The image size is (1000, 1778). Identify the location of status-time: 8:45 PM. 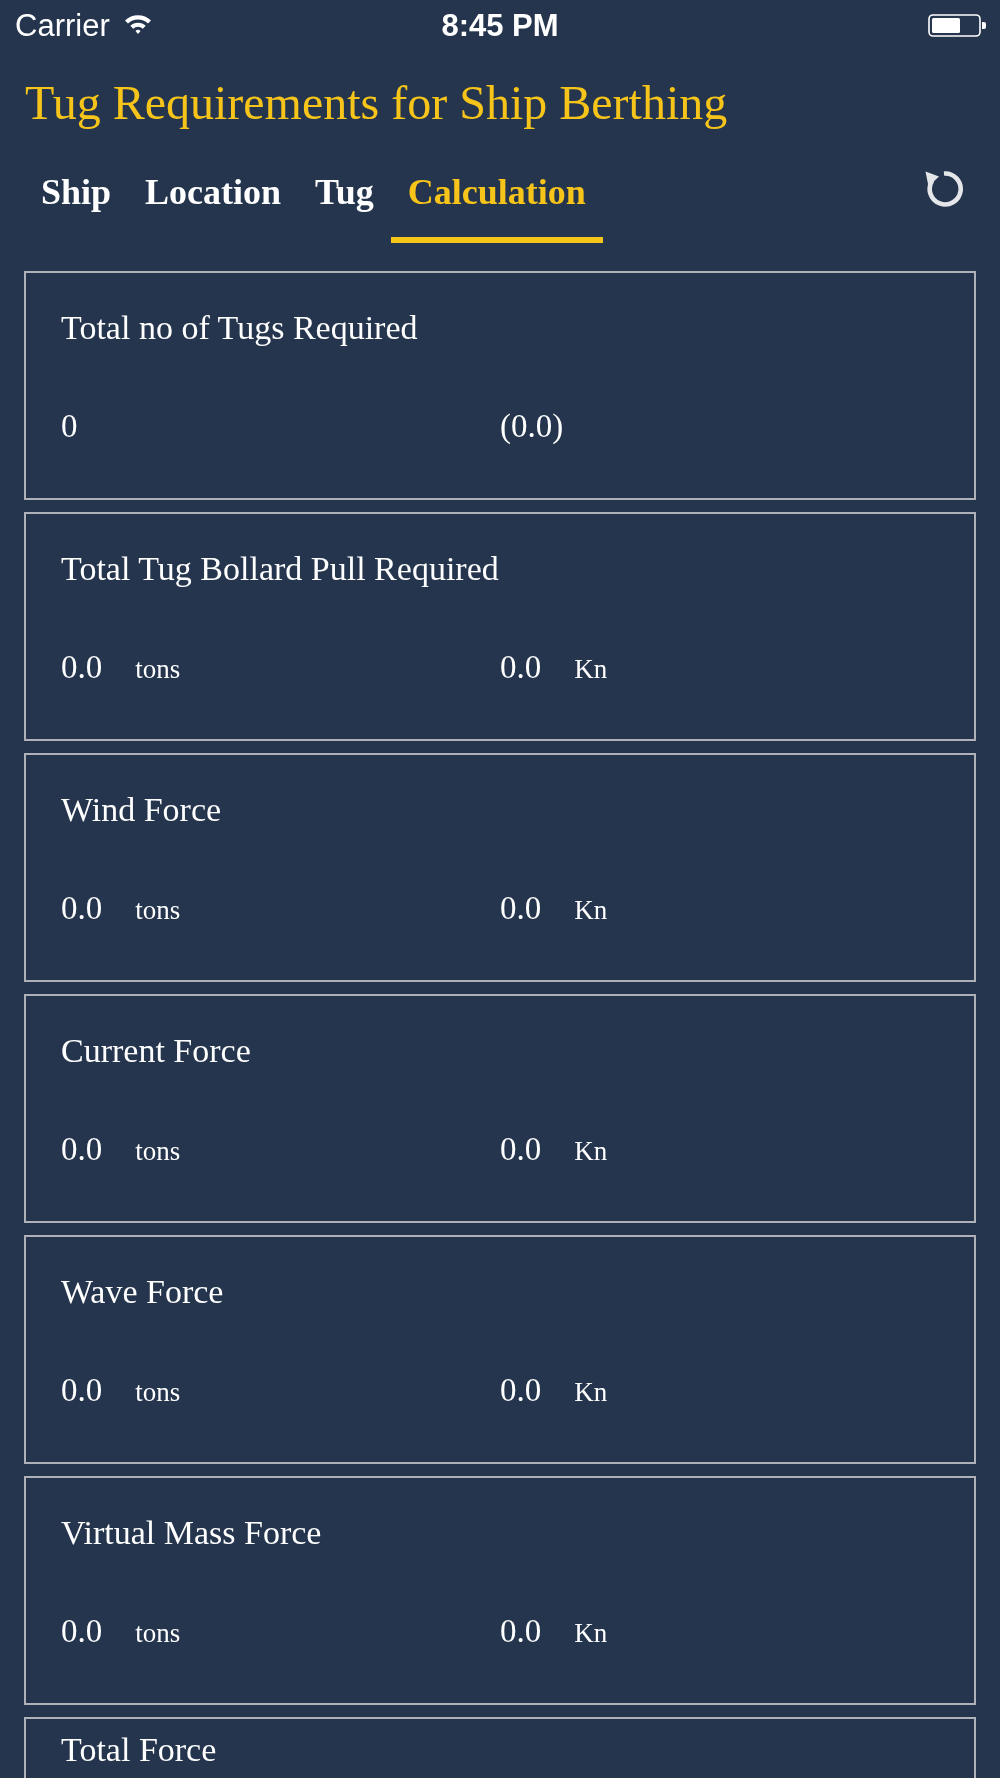
(500, 25).